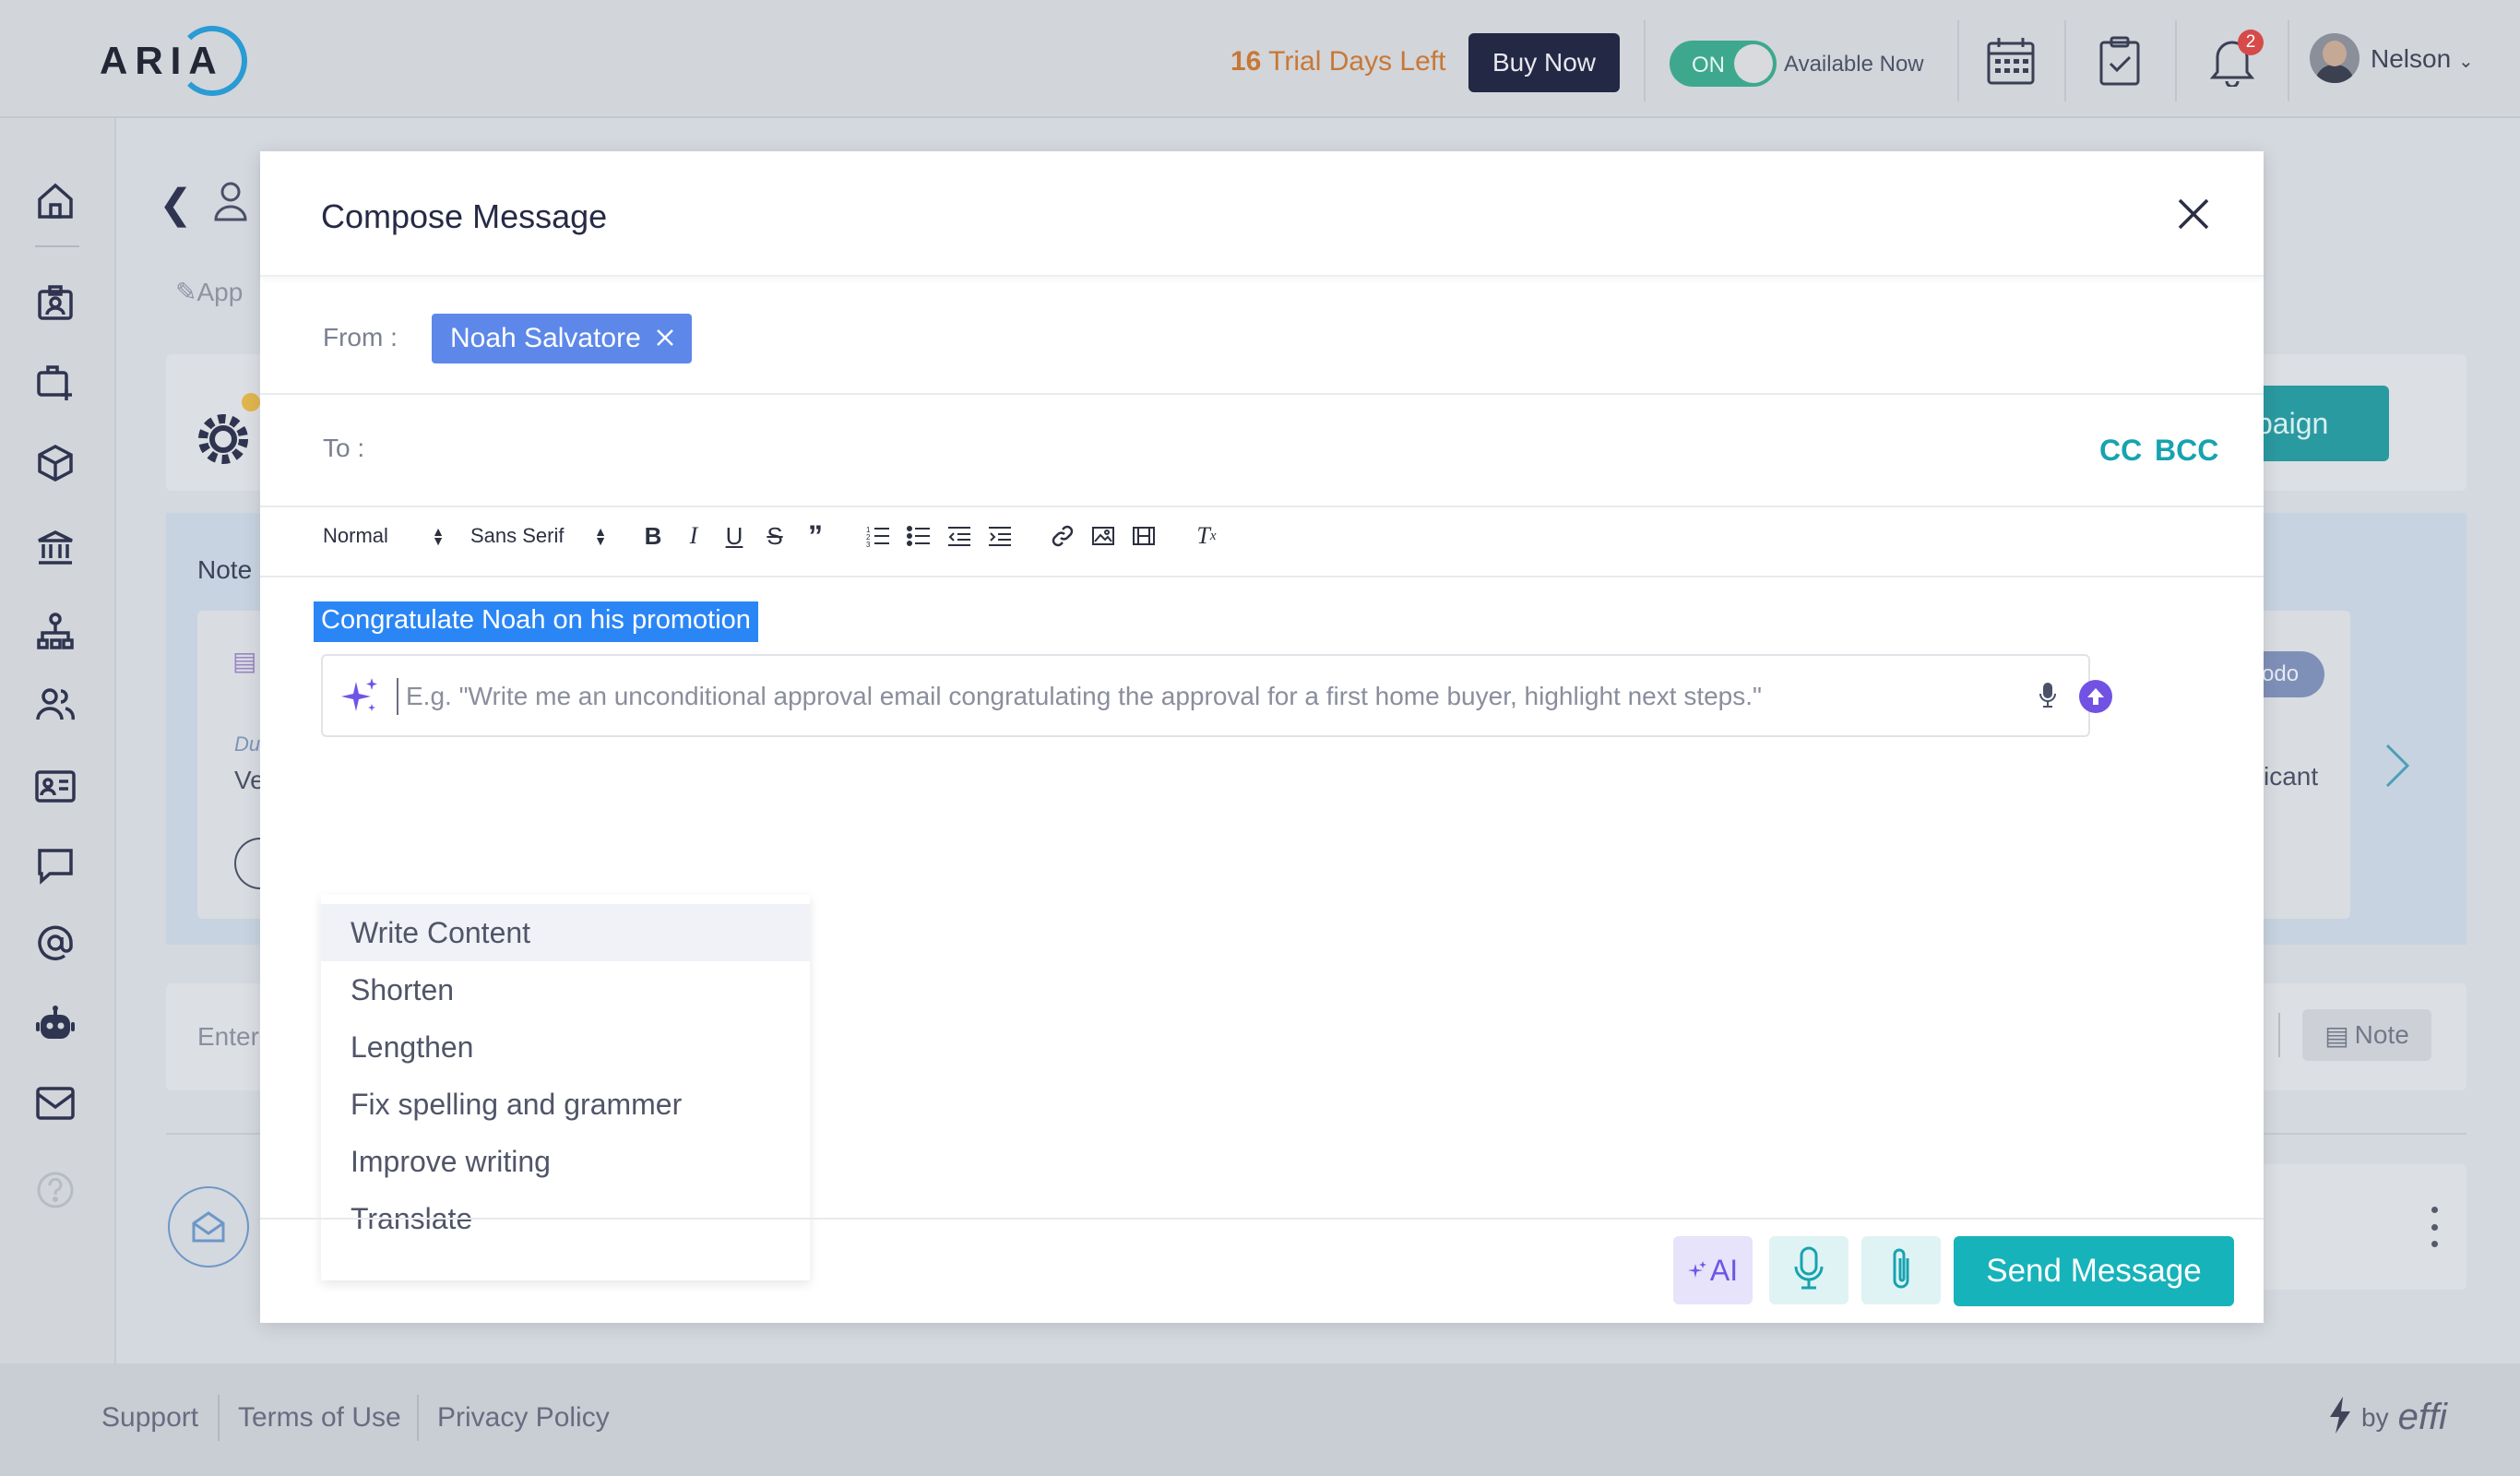  What do you see at coordinates (2340, 1417) in the screenshot?
I see `bolt-icon` at bounding box center [2340, 1417].